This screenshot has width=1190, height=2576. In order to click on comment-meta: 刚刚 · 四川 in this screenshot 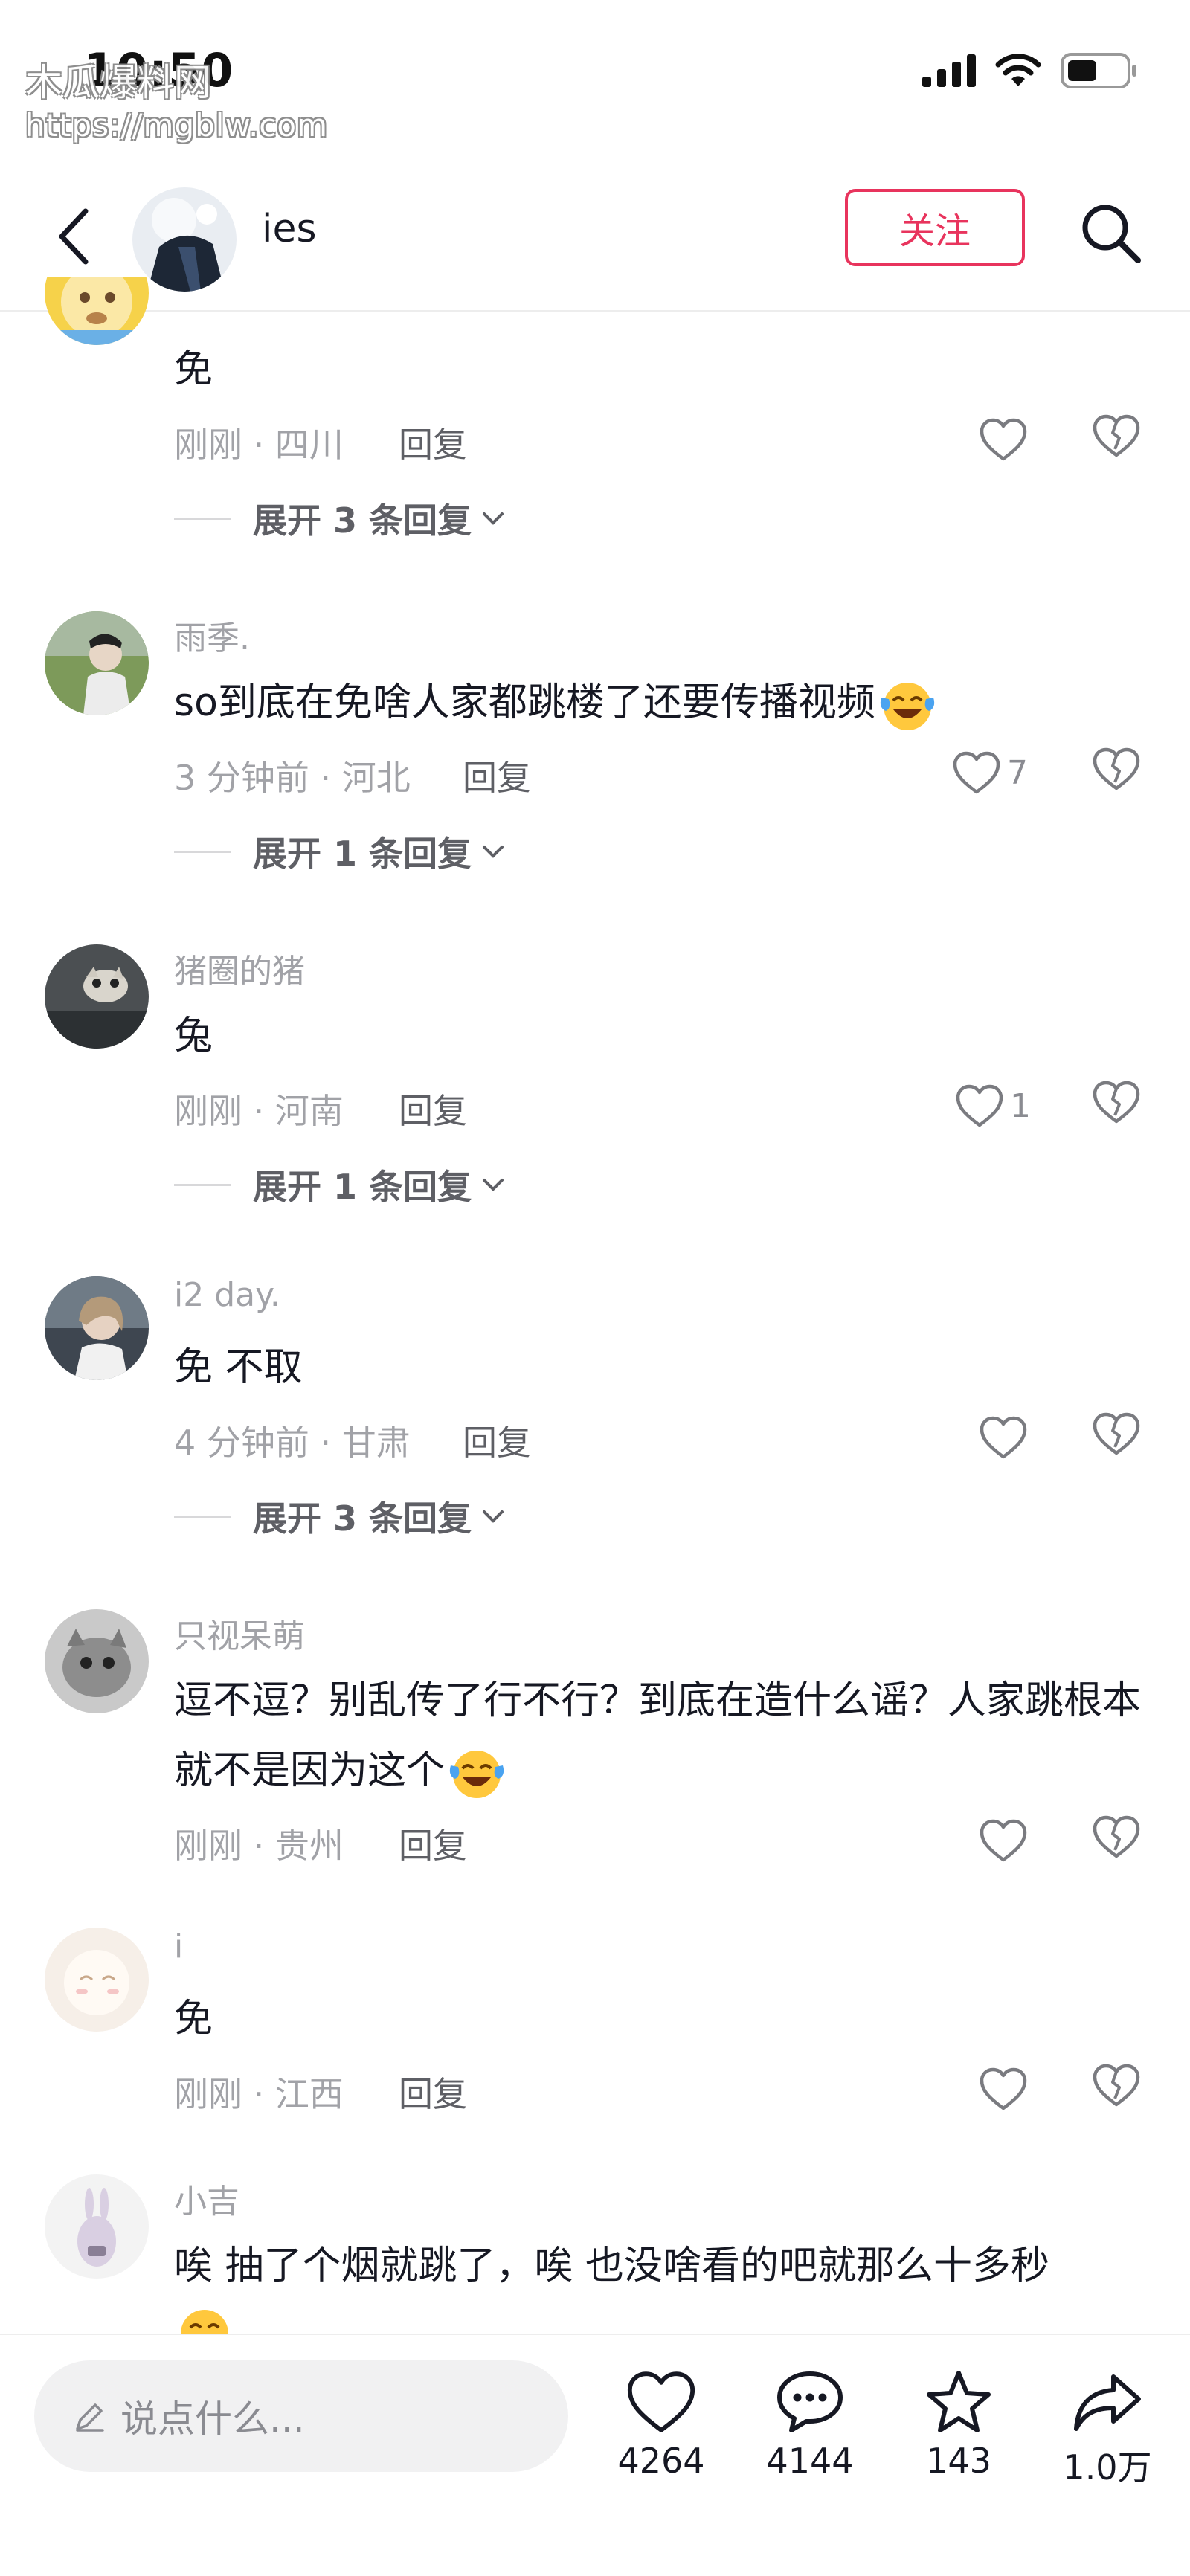, I will do `click(259, 445)`.